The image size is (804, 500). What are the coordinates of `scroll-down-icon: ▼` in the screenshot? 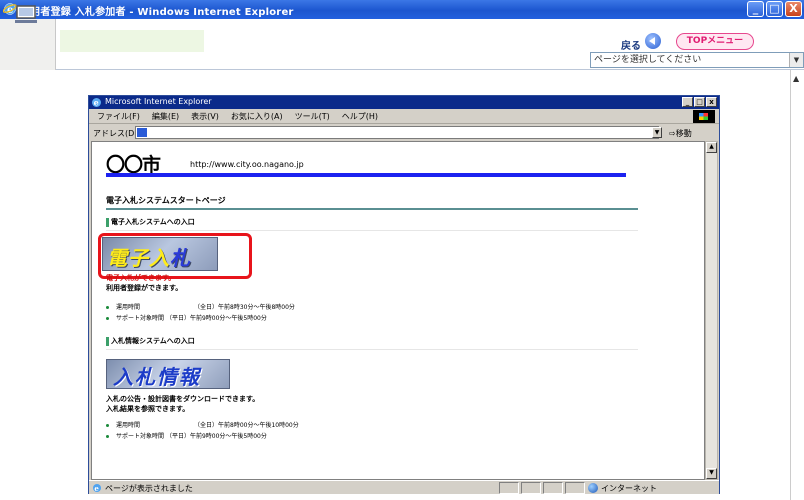 It's located at (711, 473).